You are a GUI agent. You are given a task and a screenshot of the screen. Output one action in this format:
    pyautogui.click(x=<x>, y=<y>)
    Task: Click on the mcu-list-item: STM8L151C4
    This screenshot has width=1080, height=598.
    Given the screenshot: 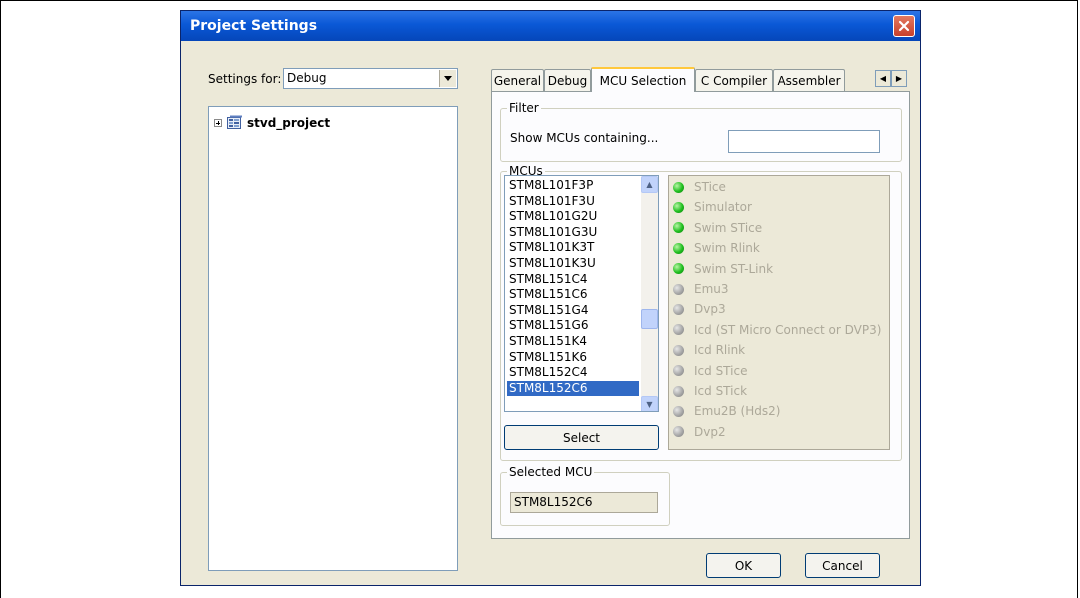 What is the action you would take?
    pyautogui.click(x=573, y=279)
    